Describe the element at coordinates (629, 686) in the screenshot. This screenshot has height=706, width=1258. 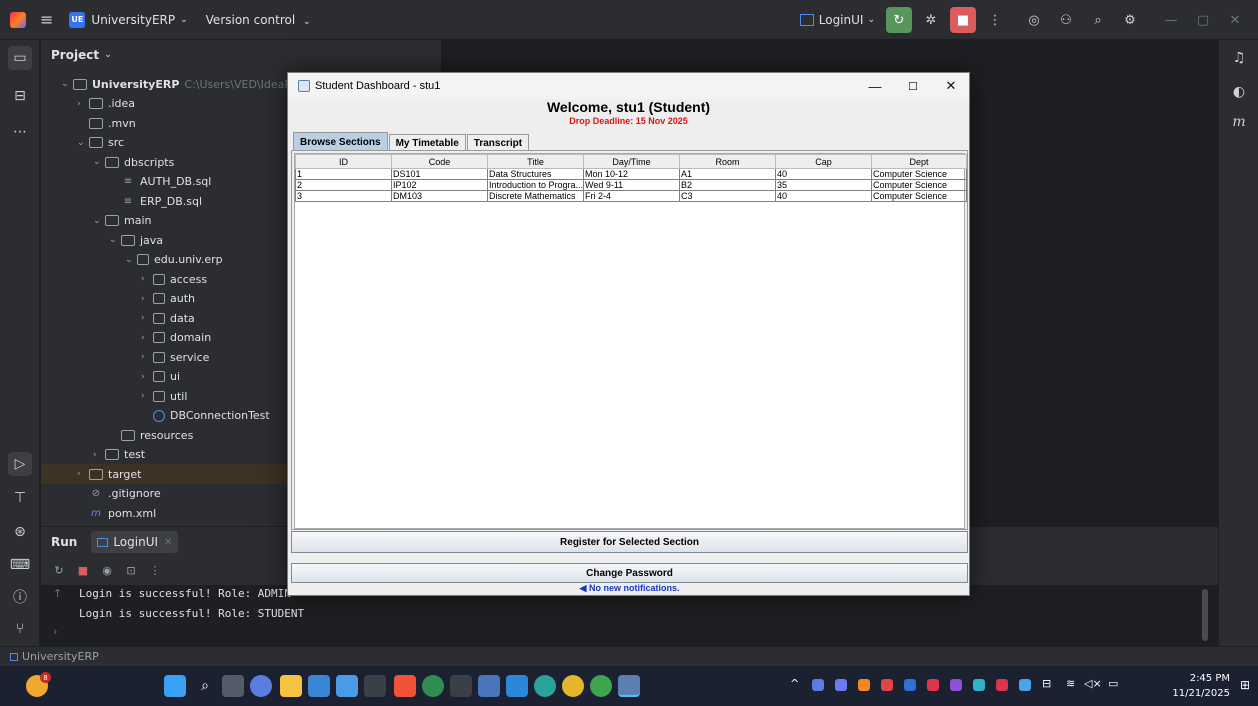
I see `java-app-icon` at that location.